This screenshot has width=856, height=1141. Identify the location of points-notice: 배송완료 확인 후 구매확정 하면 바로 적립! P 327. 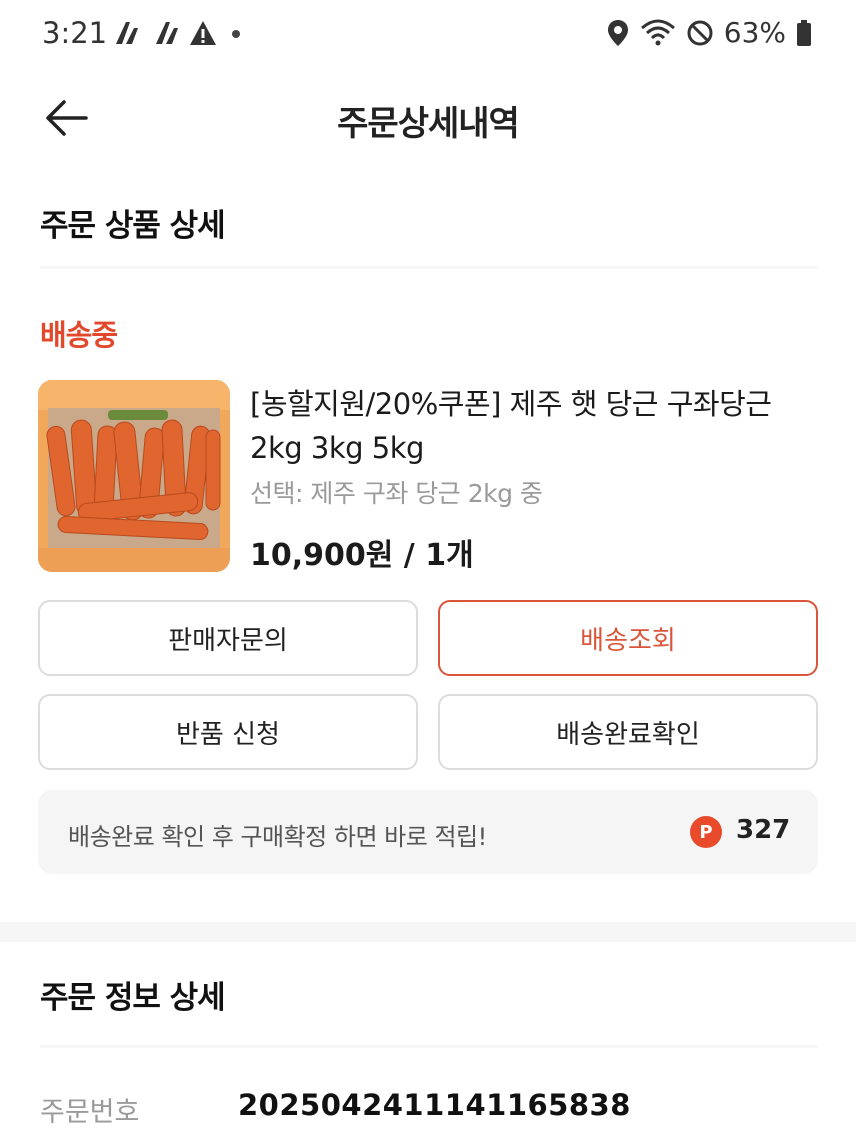
(428, 832).